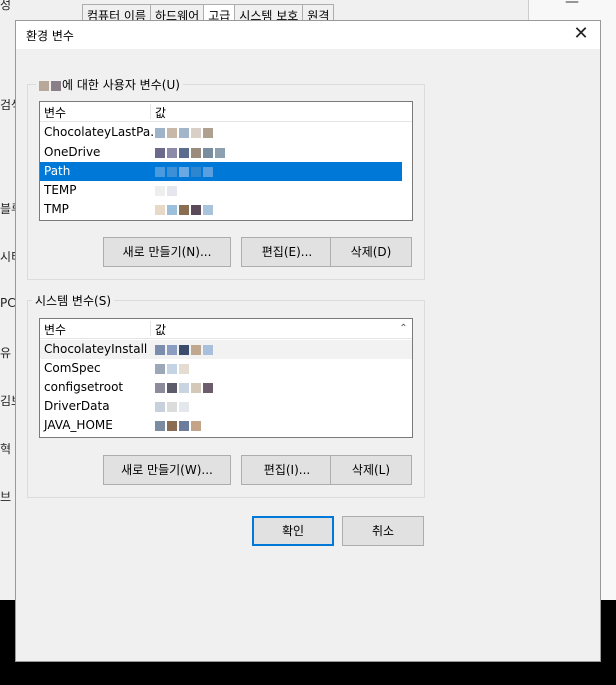  What do you see at coordinates (226, 425) in the screenshot?
I see `list-item: JAVA_HOME` at bounding box center [226, 425].